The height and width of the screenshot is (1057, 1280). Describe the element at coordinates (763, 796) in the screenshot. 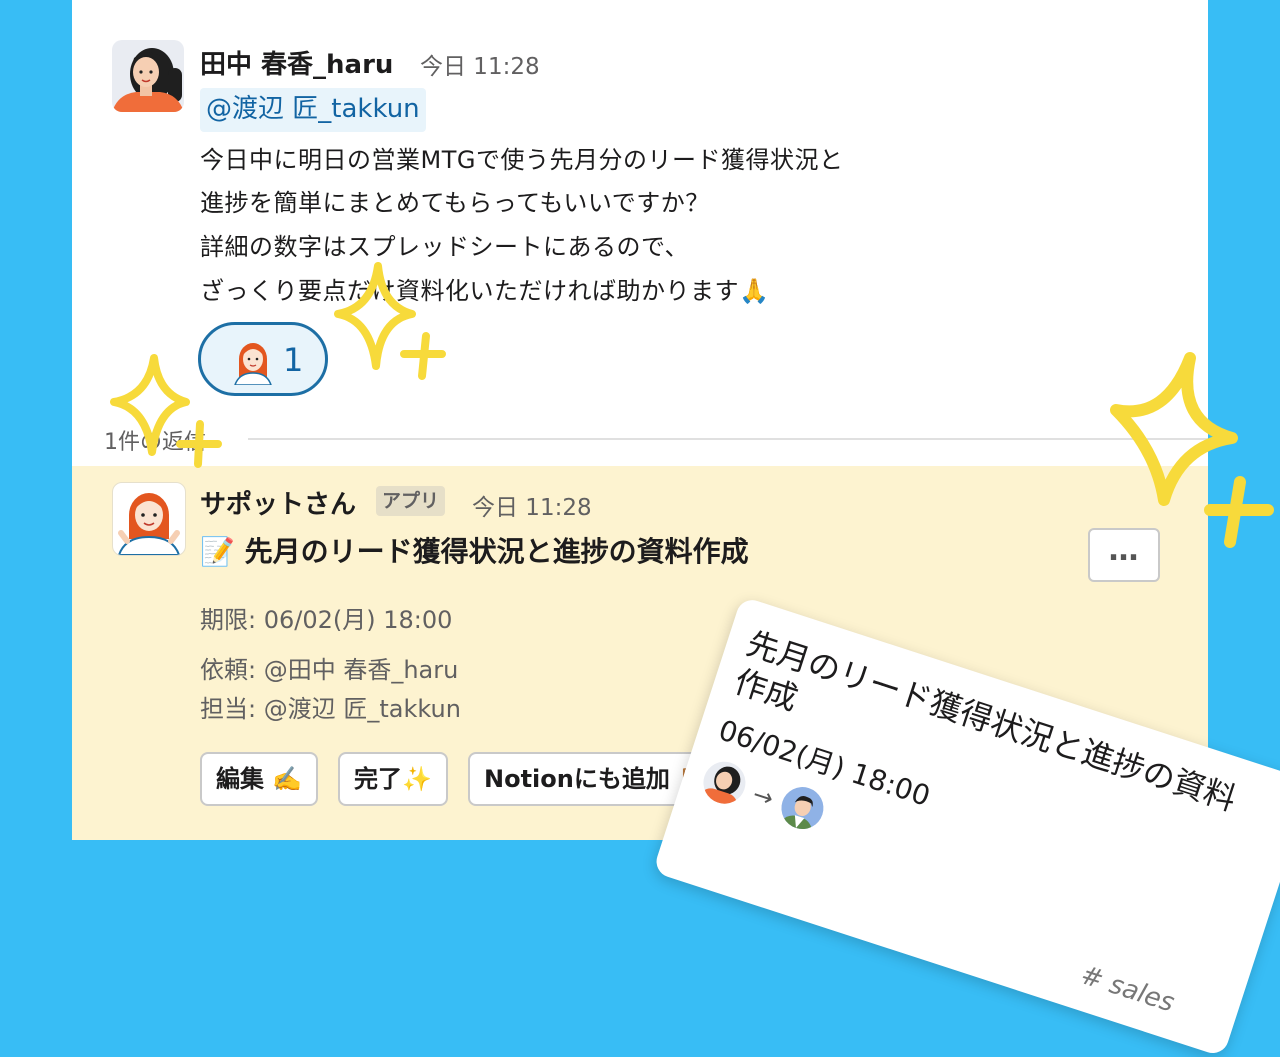

I see `arrow-right-icon: →` at that location.